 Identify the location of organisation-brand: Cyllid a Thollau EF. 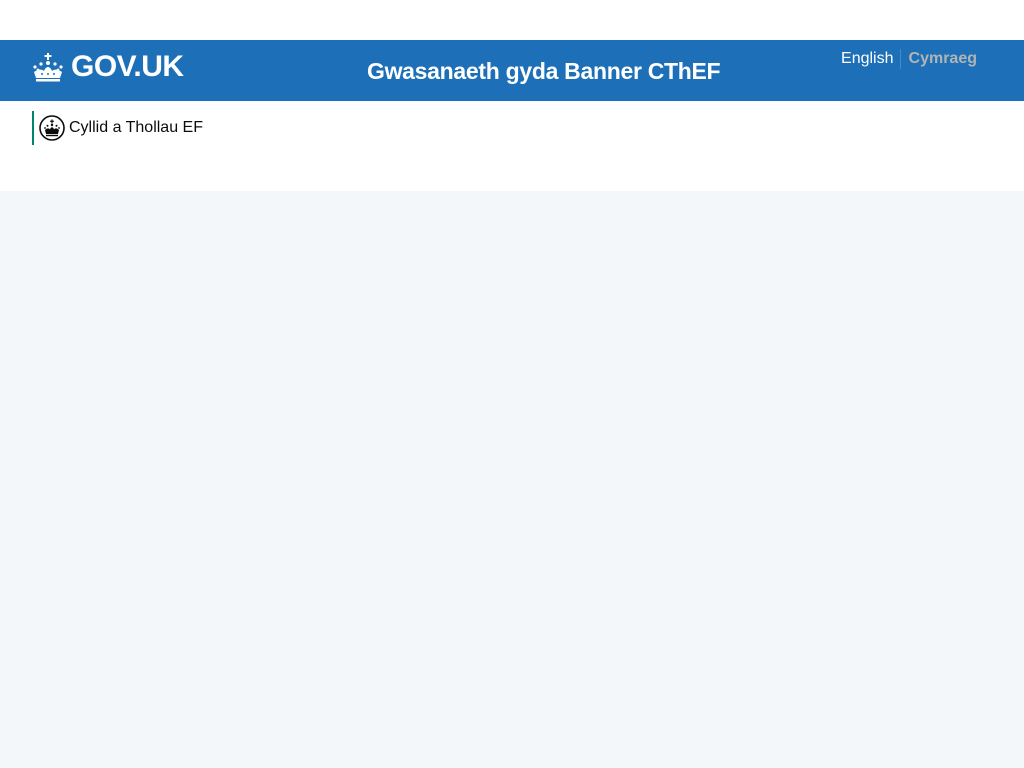
(117, 128).